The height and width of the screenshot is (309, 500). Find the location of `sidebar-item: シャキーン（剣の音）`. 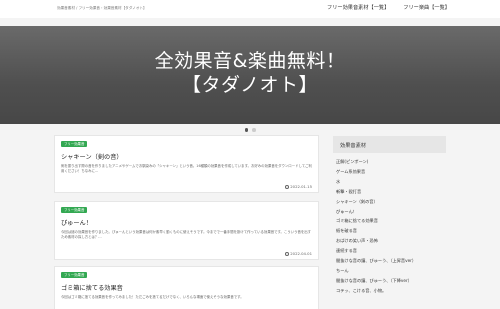

sidebar-item: シャキーン（剣の音） is located at coordinates (389, 202).